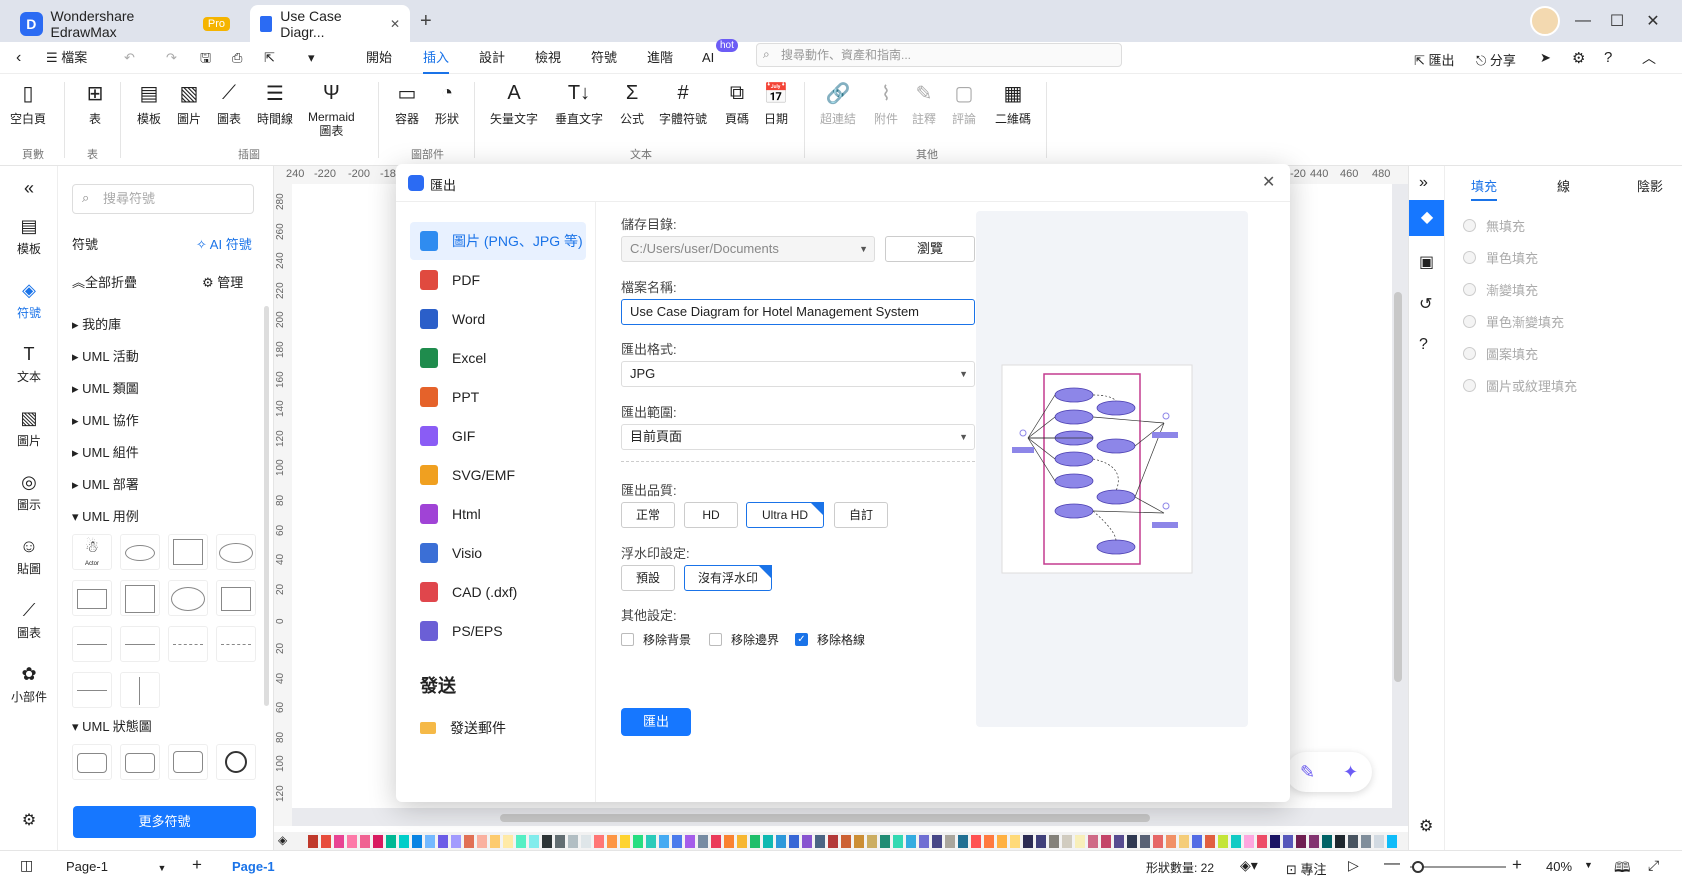 This screenshot has height=882, width=1682. Describe the element at coordinates (140, 644) in the screenshot. I see `symbol-arrow` at that location.